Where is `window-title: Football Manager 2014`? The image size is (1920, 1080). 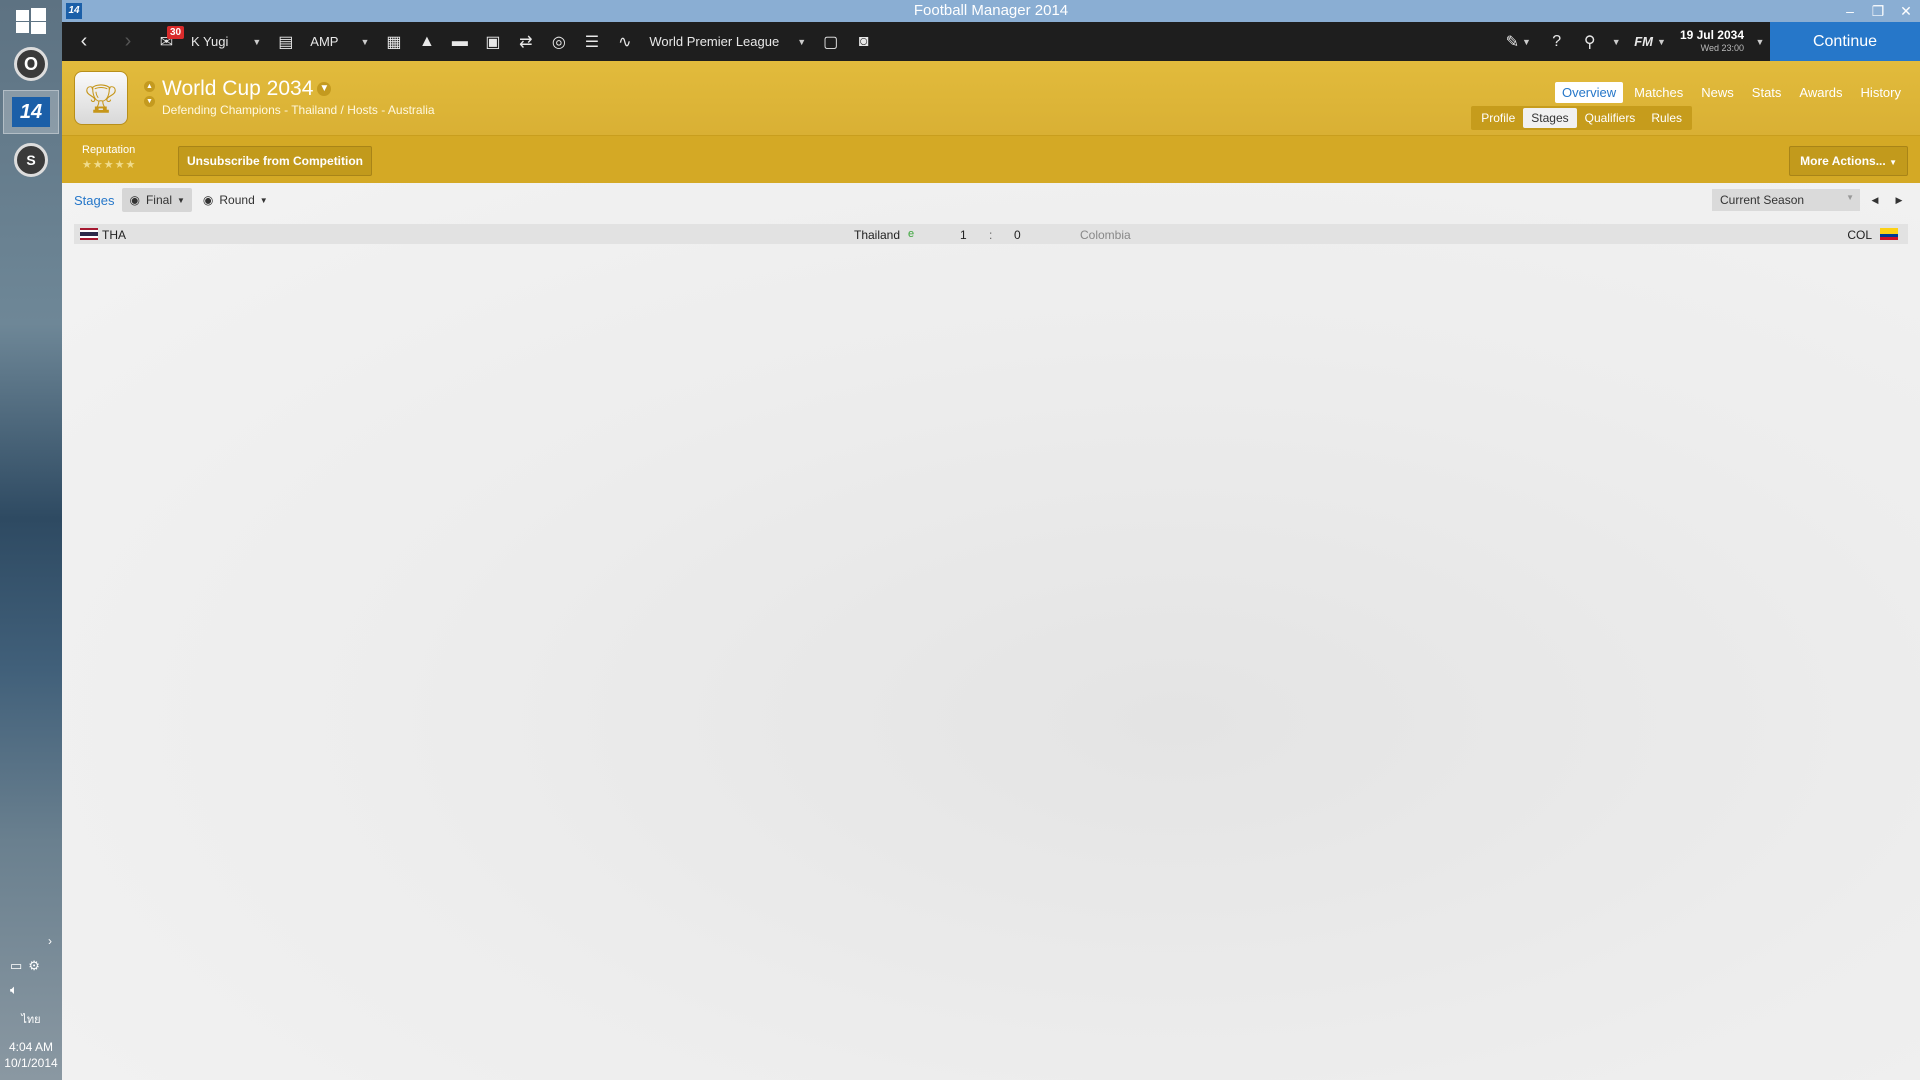
window-title: Football Manager 2014 is located at coordinates (991, 10).